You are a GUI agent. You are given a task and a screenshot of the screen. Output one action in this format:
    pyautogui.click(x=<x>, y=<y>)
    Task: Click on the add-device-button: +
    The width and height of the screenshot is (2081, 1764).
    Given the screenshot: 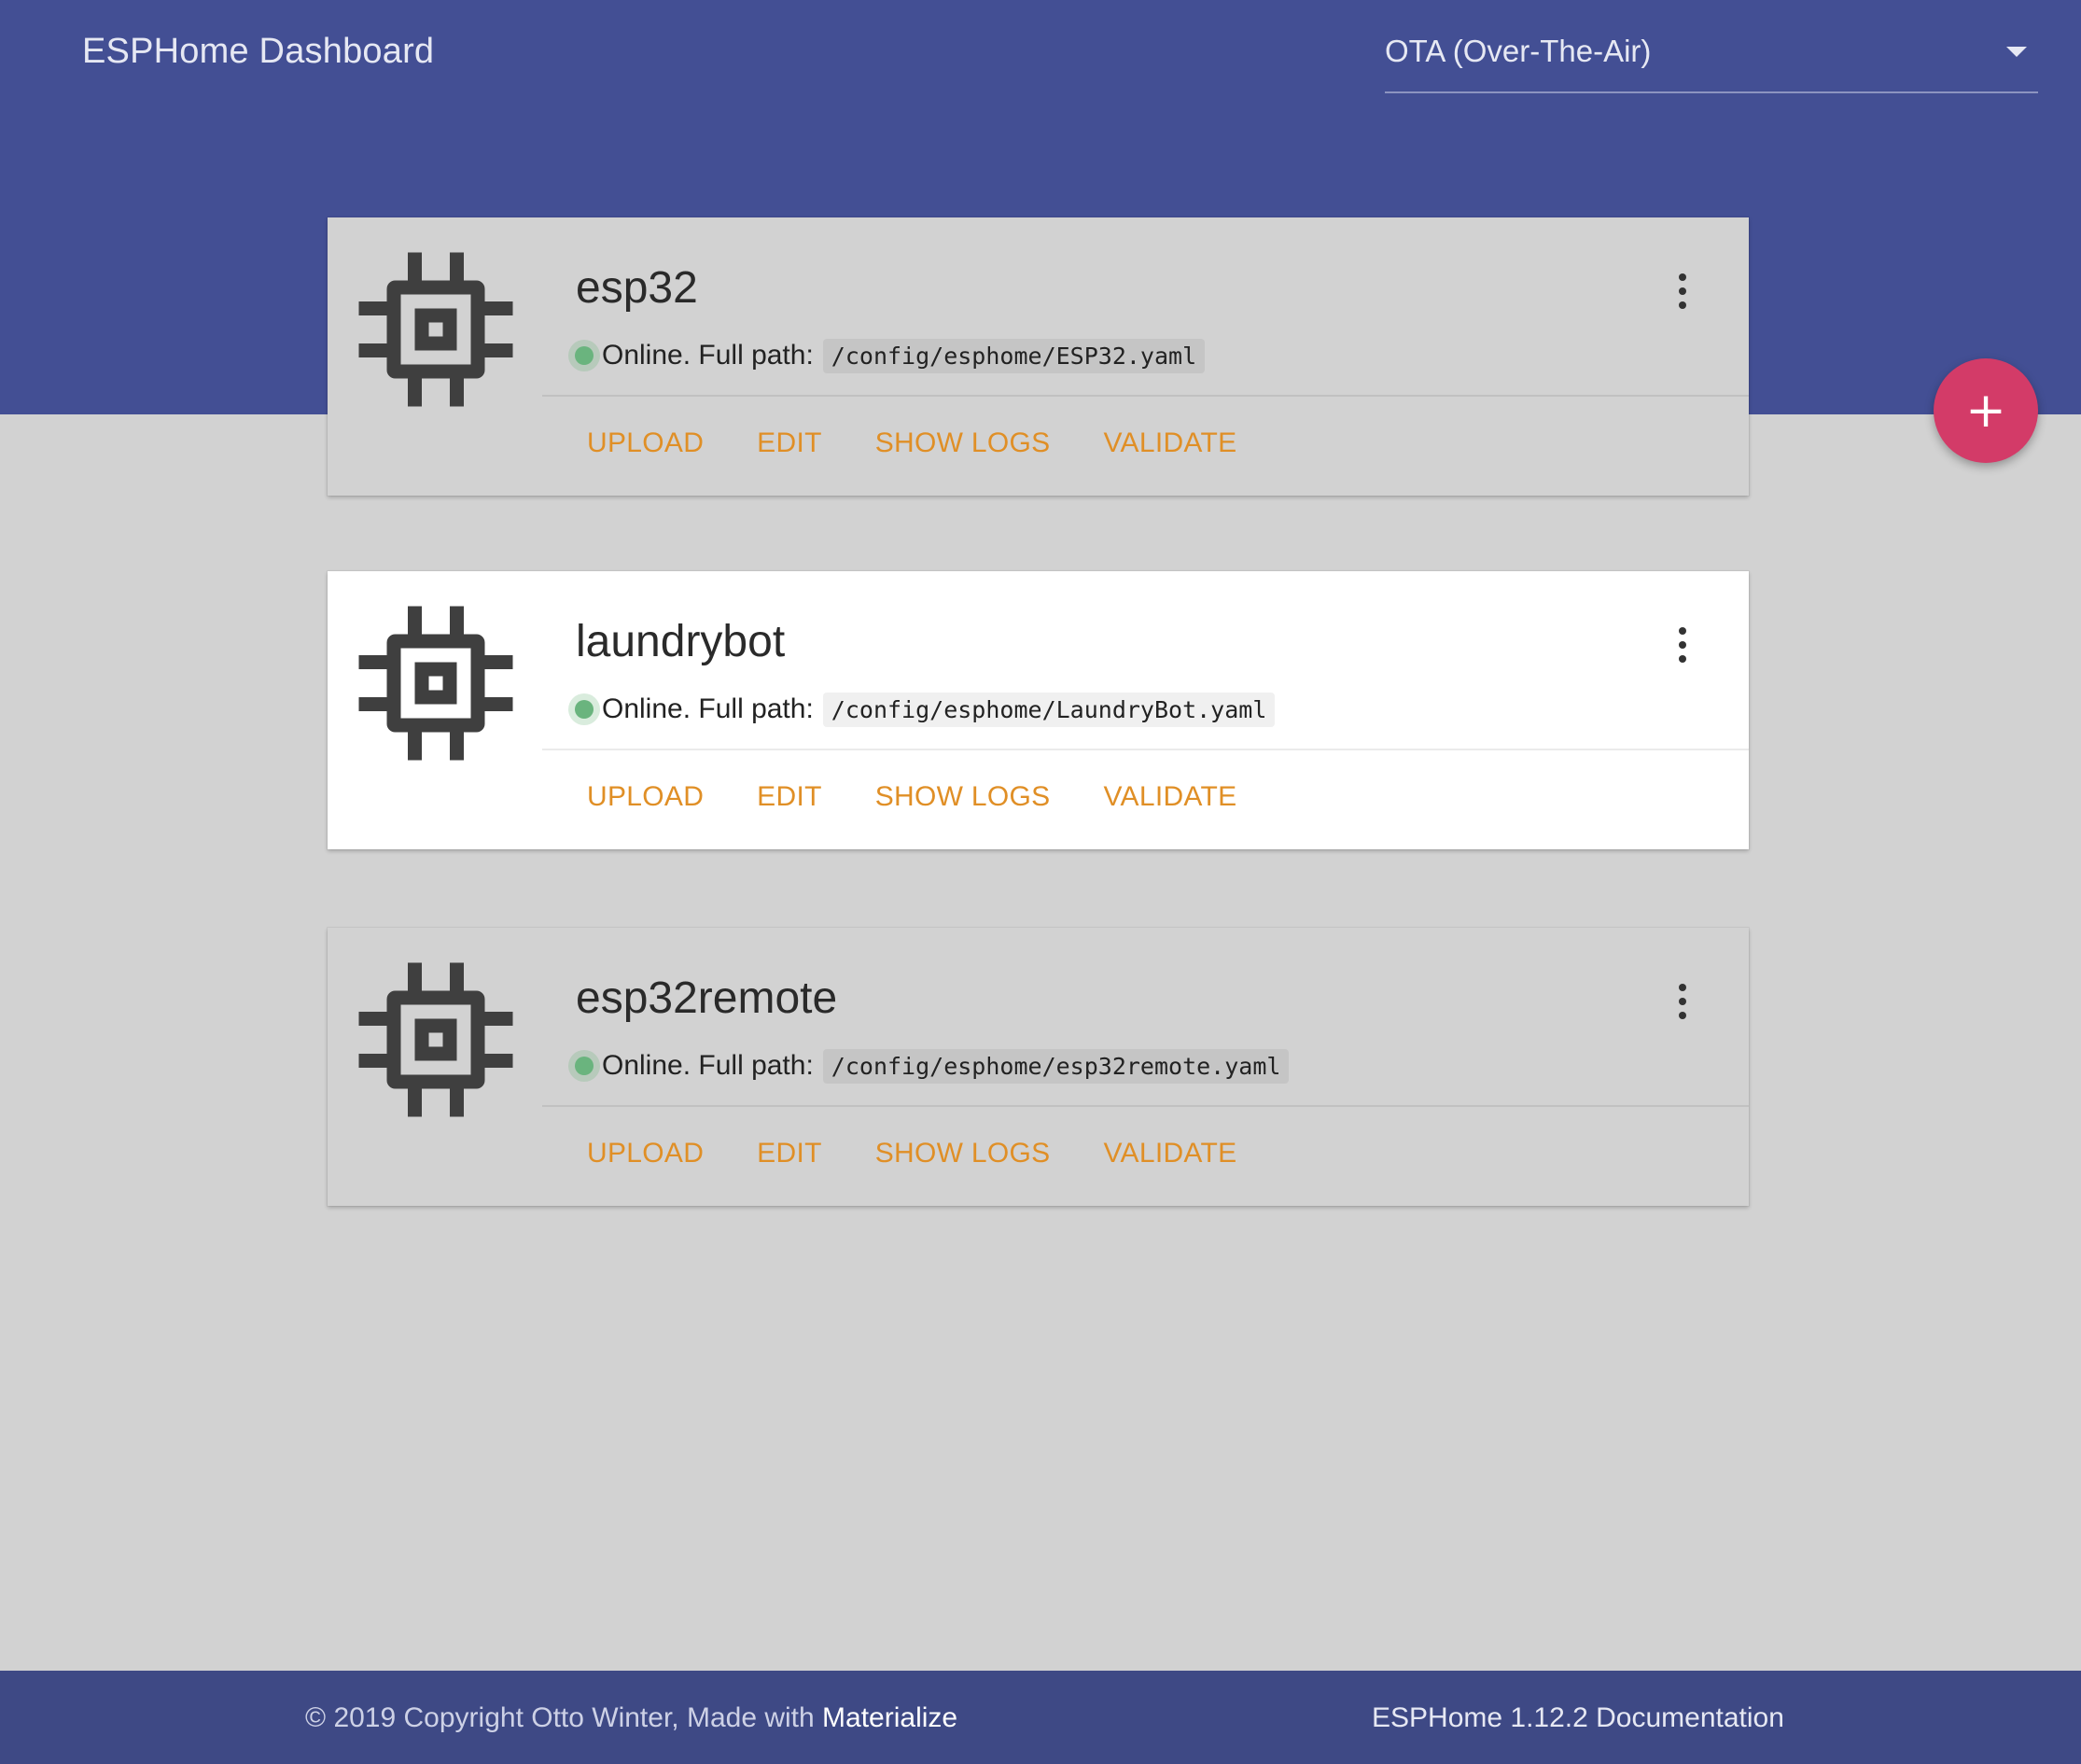 What is the action you would take?
    pyautogui.click(x=1986, y=410)
    